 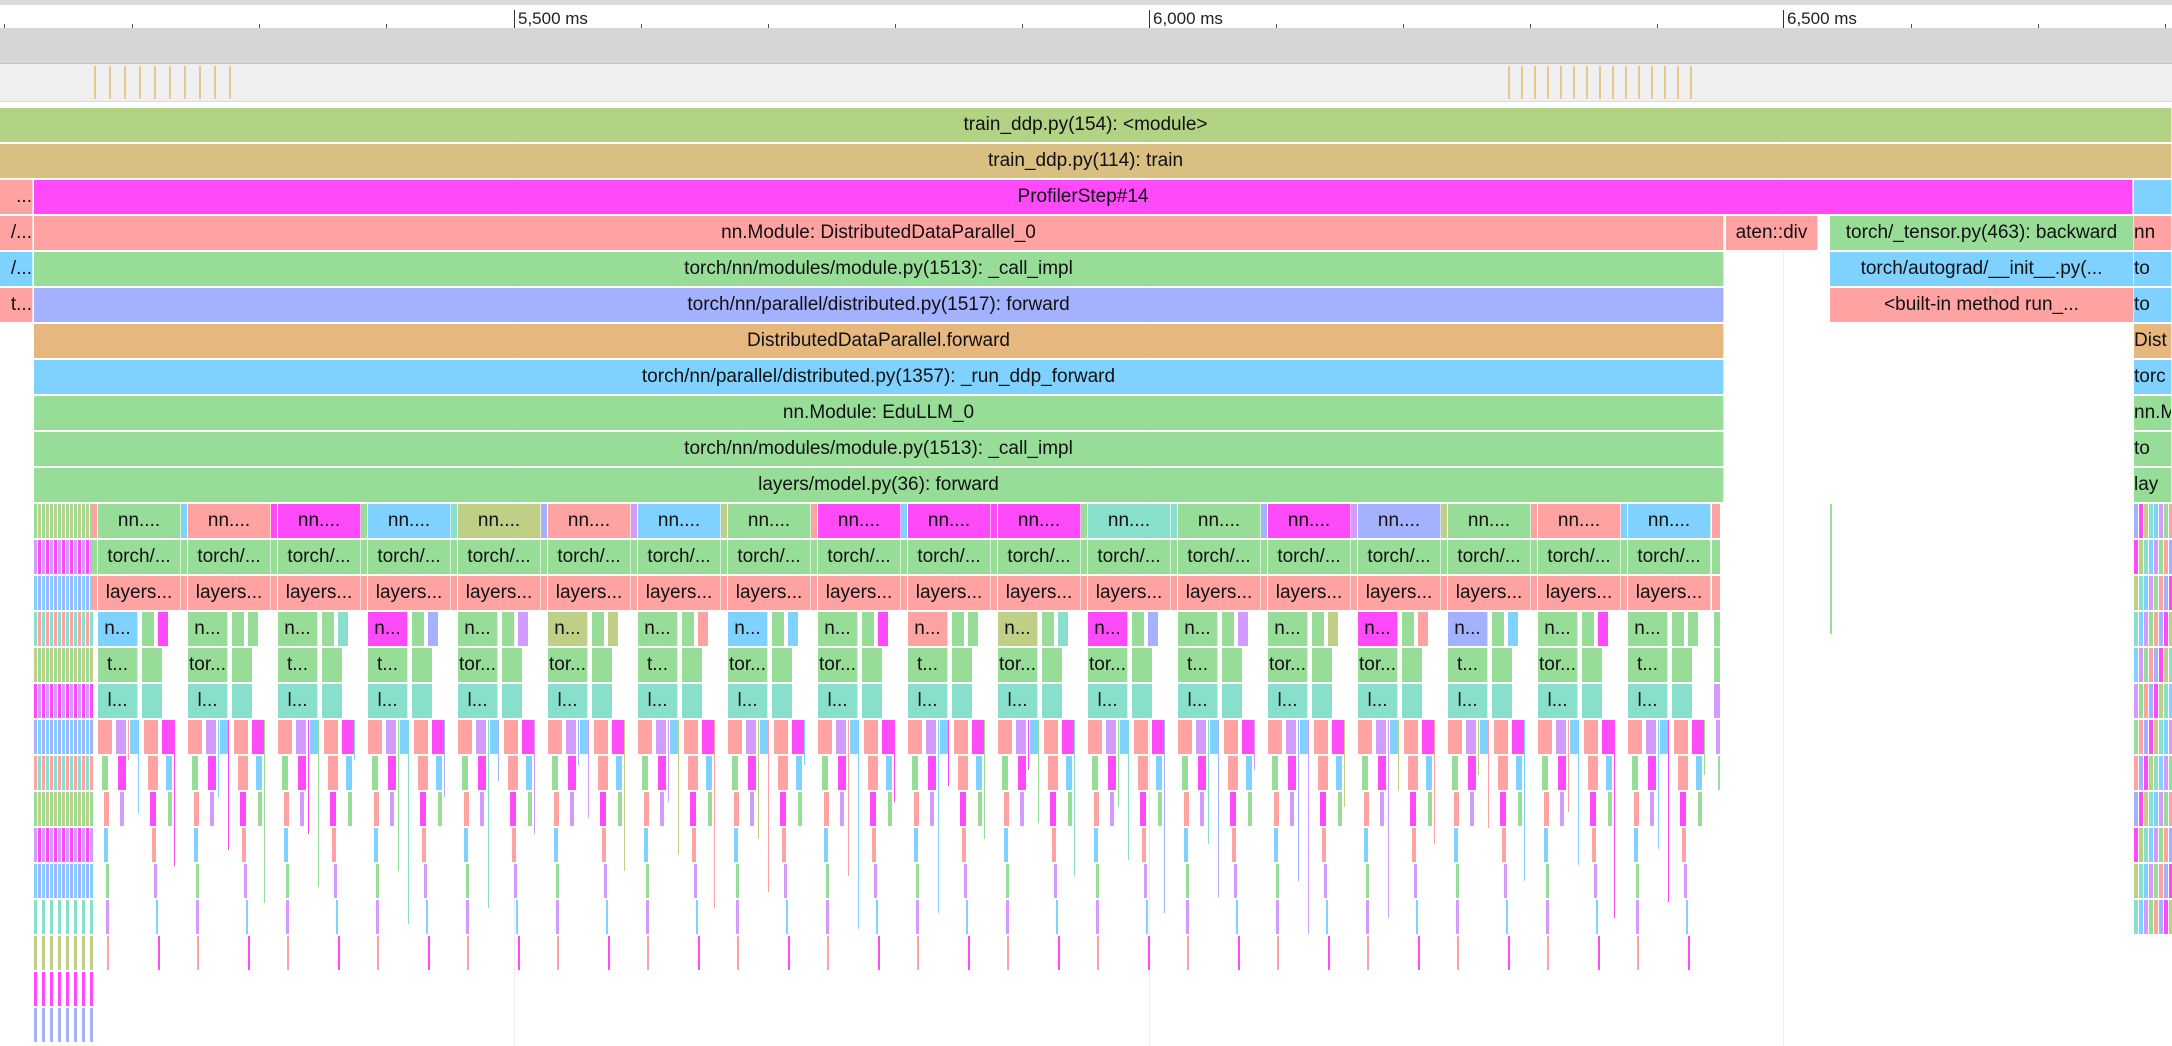 What do you see at coordinates (879, 341) in the screenshot?
I see `slice-ddp-forward: DistributedDataParallel.forward` at bounding box center [879, 341].